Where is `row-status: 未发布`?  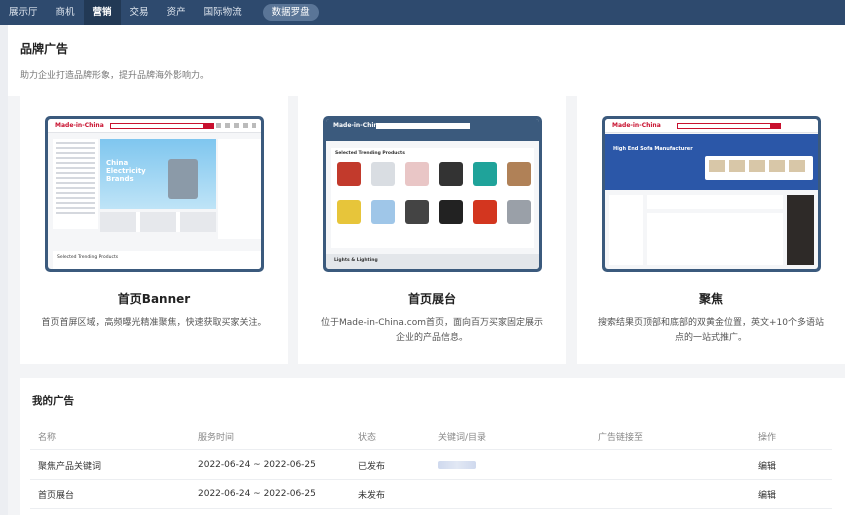
row-status: 未发布 is located at coordinates (372, 495).